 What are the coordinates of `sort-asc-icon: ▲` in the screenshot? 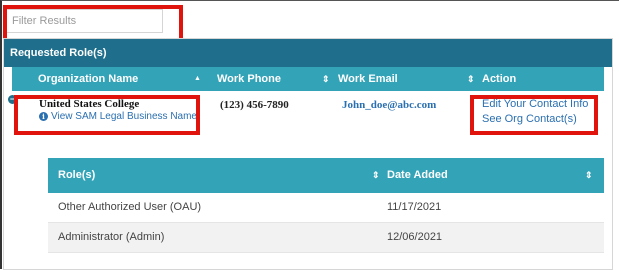 It's located at (197, 79).